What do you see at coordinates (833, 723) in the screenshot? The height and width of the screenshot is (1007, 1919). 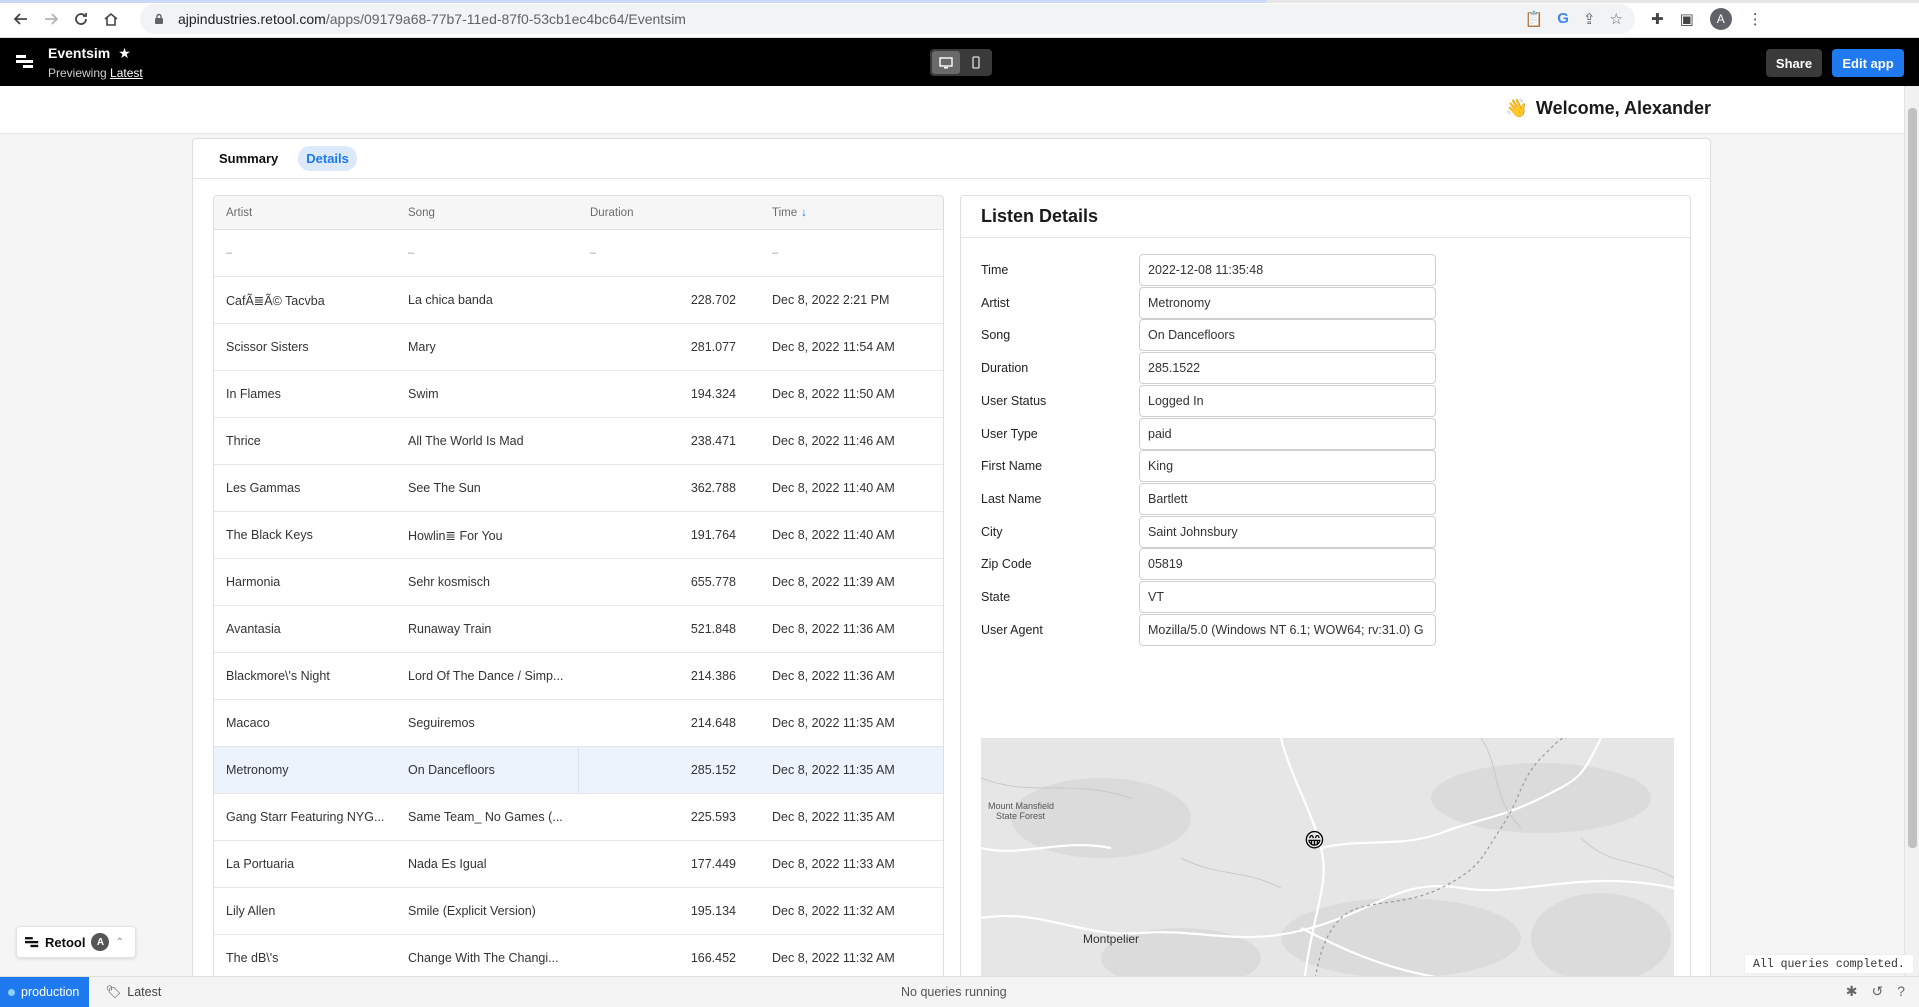 I see `cell-time: Dec 8, 2022 11:35 AM` at bounding box center [833, 723].